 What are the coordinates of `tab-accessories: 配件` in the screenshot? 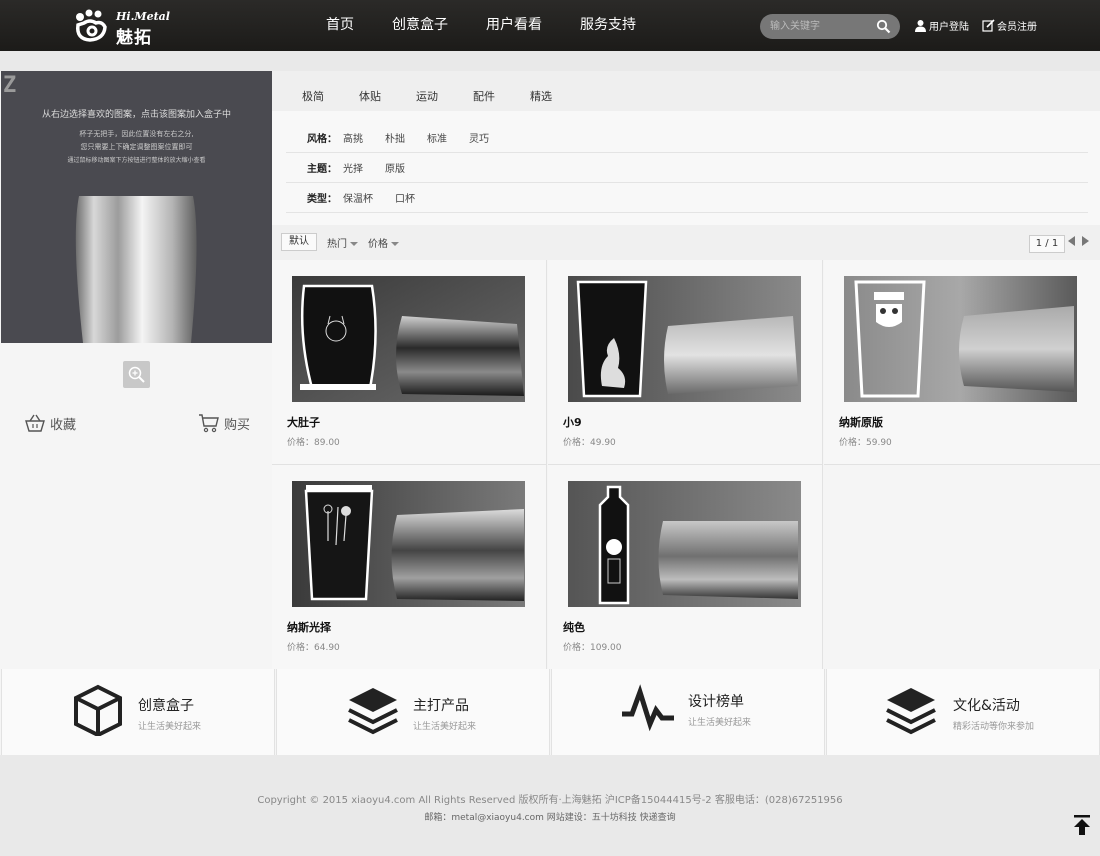 It's located at (484, 99).